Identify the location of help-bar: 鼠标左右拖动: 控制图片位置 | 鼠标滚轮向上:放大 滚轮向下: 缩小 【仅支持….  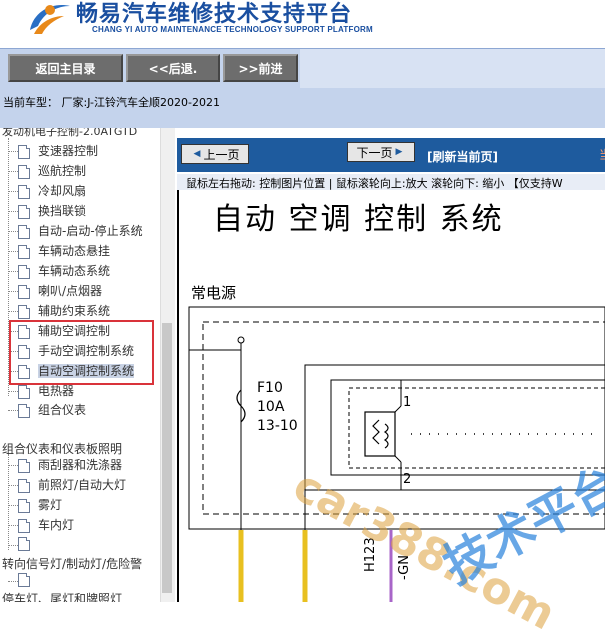
(391, 182).